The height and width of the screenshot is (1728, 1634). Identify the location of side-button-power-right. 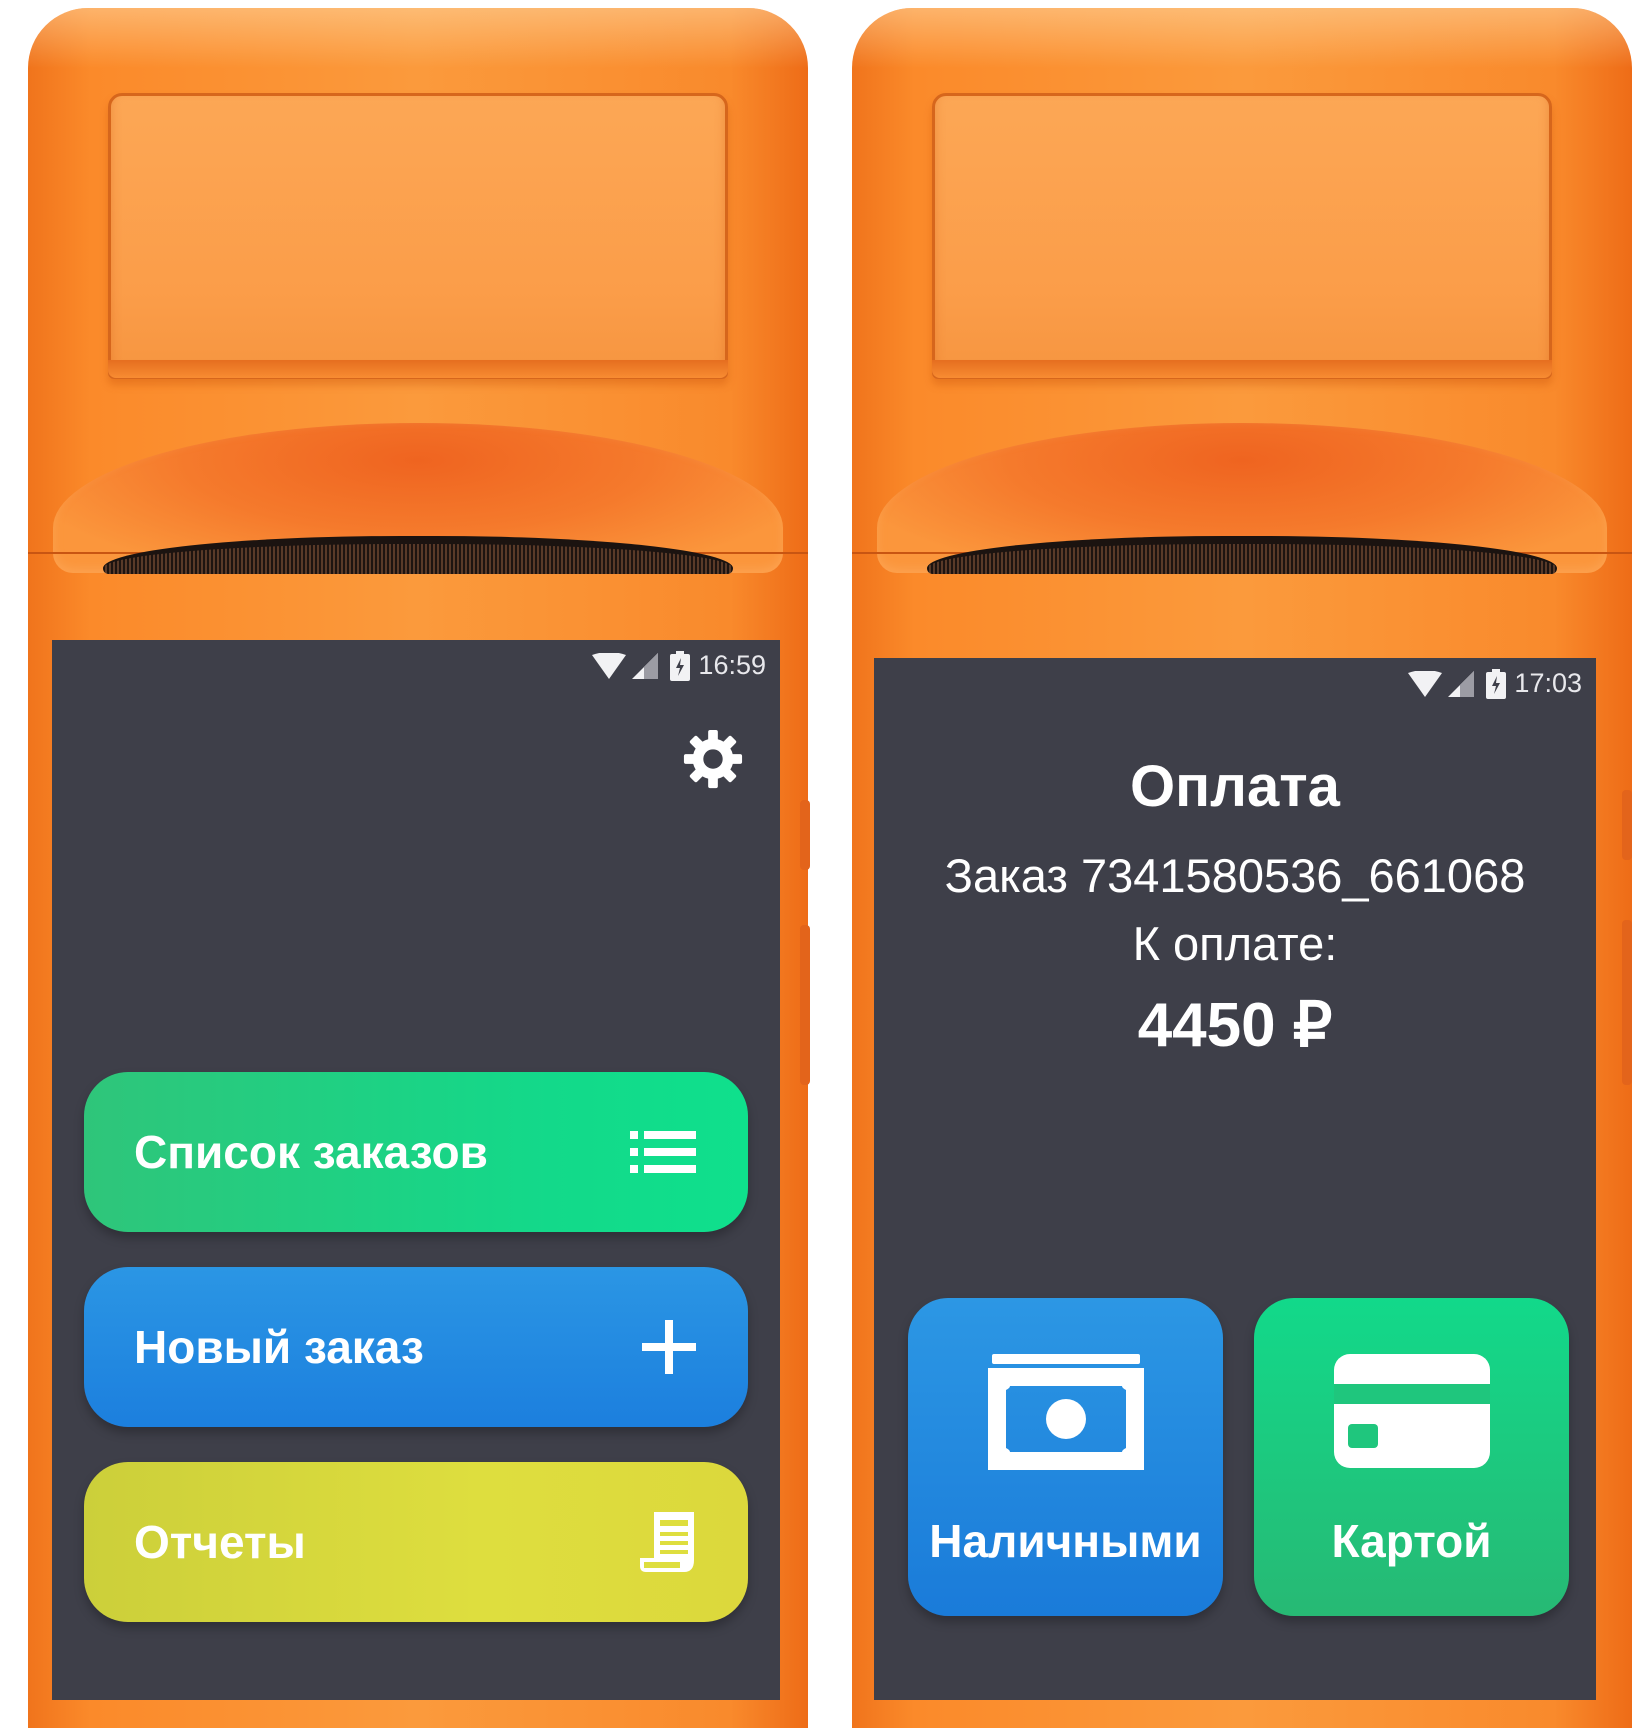
(1627, 1002).